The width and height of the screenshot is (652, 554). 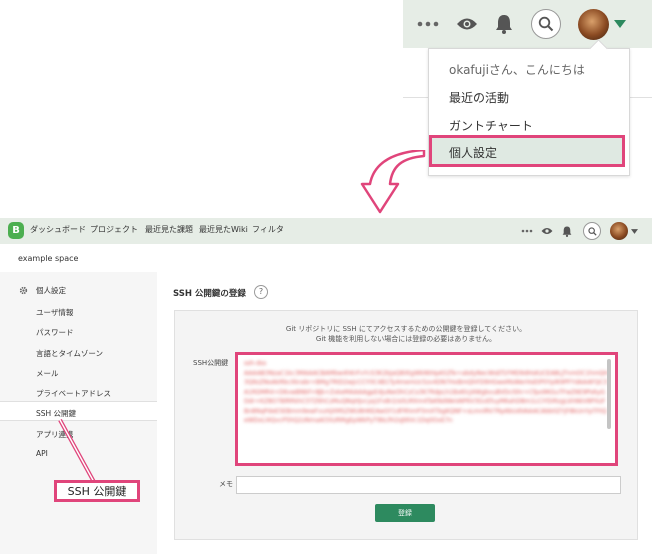 What do you see at coordinates (211, 363) in the screenshot?
I see `ssh-key-label: SSH公開鍵` at bounding box center [211, 363].